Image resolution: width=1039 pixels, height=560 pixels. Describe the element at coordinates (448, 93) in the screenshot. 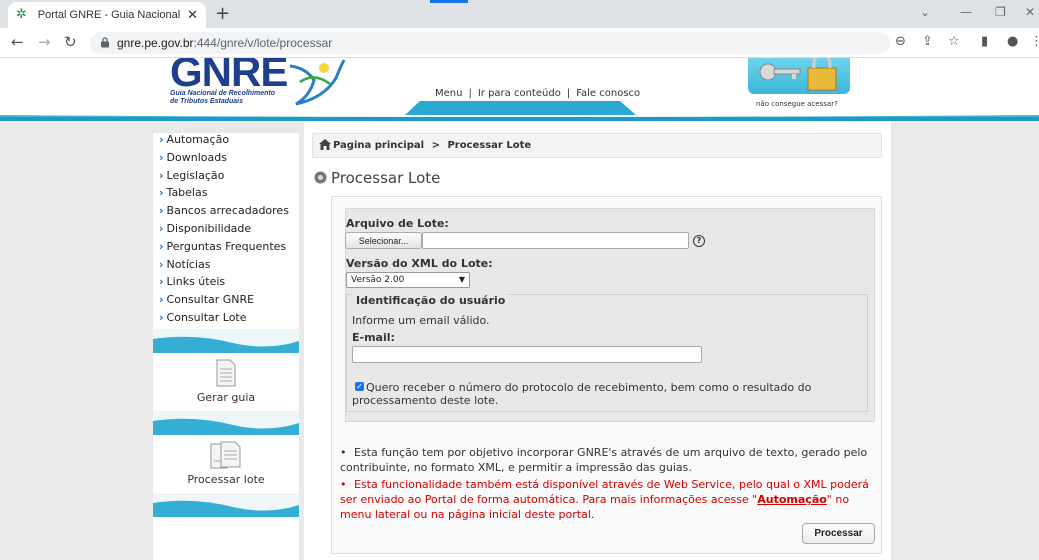

I see `top-menu-item: Menu` at that location.